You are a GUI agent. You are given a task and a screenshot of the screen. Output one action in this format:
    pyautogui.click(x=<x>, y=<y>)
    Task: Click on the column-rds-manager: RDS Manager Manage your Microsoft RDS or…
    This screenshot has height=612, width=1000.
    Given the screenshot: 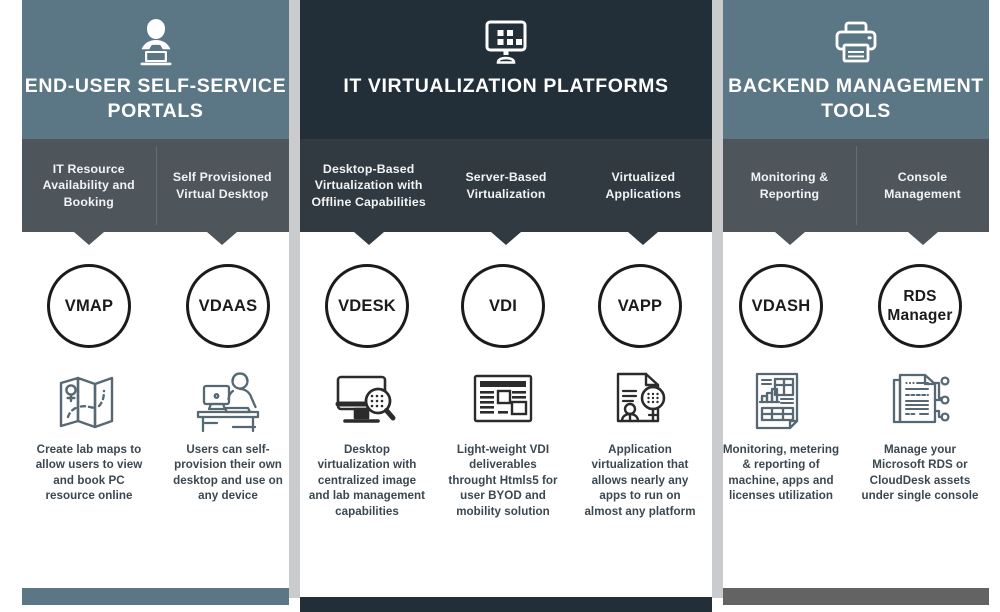 What is the action you would take?
    pyautogui.click(x=920, y=384)
    